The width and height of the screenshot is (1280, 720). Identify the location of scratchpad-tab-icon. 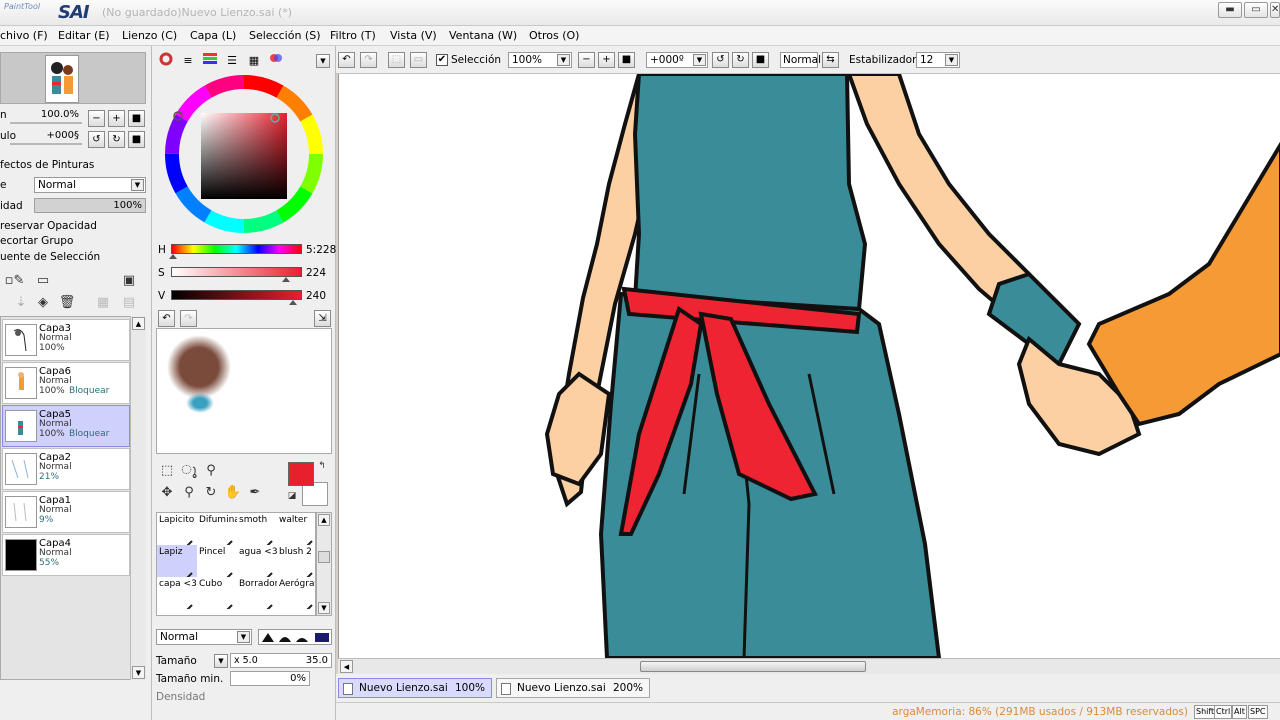
(276, 60).